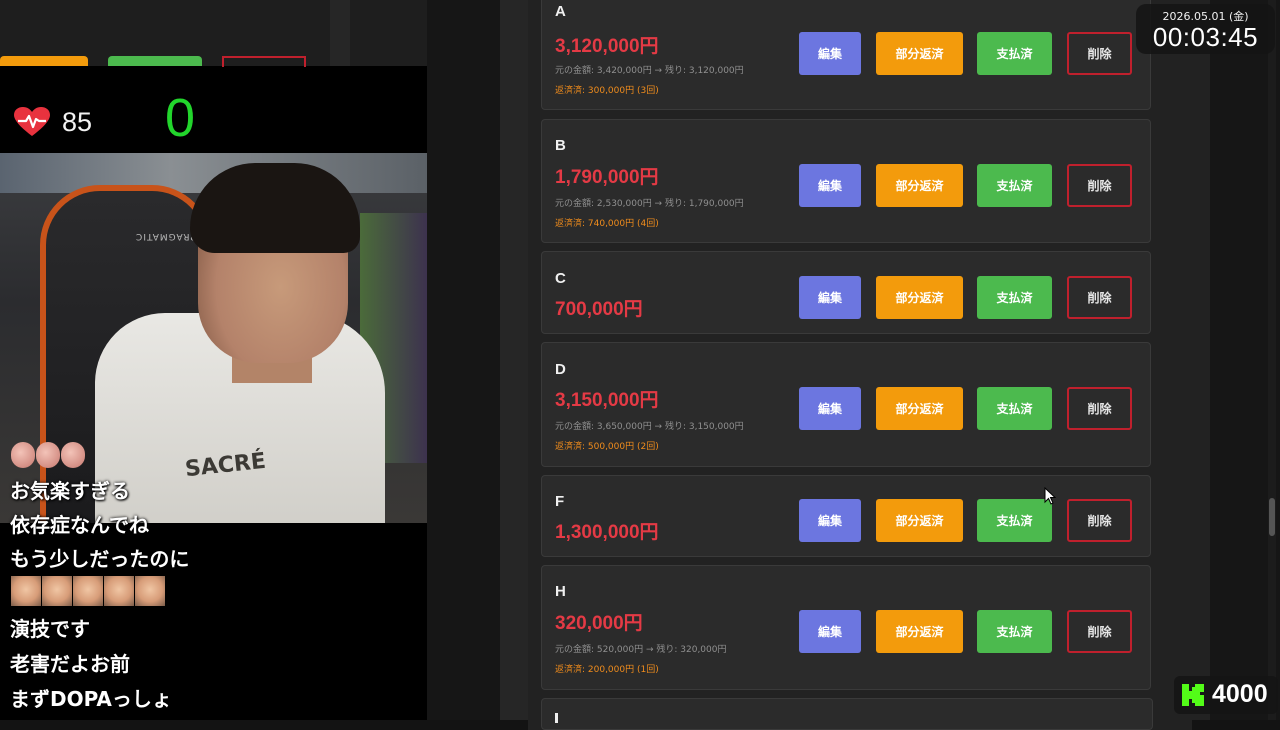 The image size is (1280, 730). I want to click on clock-time: 00:03:45, so click(1205, 37).